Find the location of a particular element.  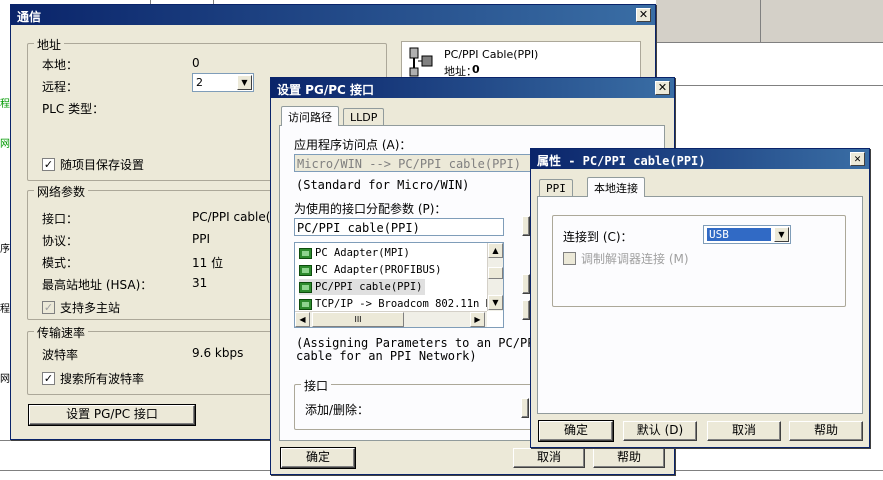

access-point-desc: (Standard for Micro/WIN) is located at coordinates (383, 185).